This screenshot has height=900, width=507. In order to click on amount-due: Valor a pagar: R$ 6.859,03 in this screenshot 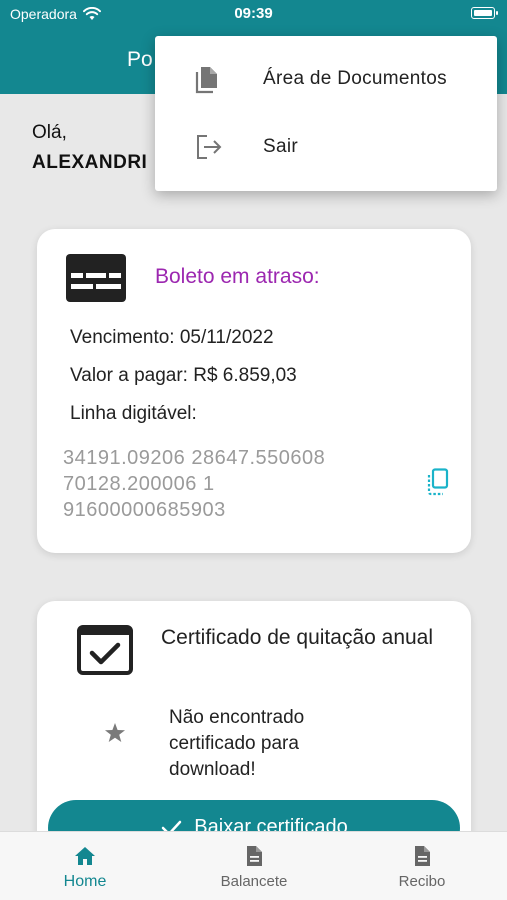, I will do `click(183, 375)`.